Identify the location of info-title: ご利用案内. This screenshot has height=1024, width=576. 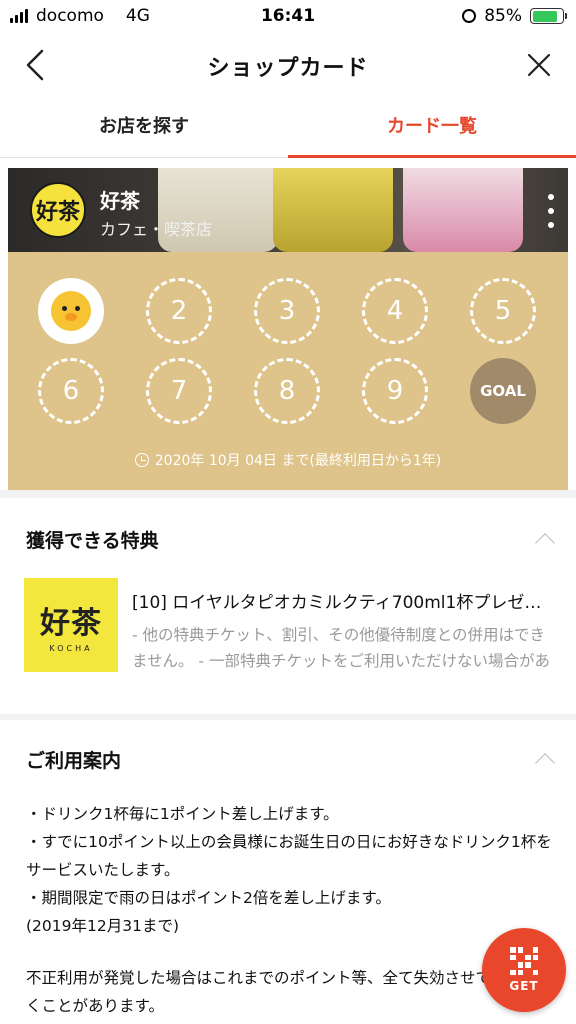
(74, 761).